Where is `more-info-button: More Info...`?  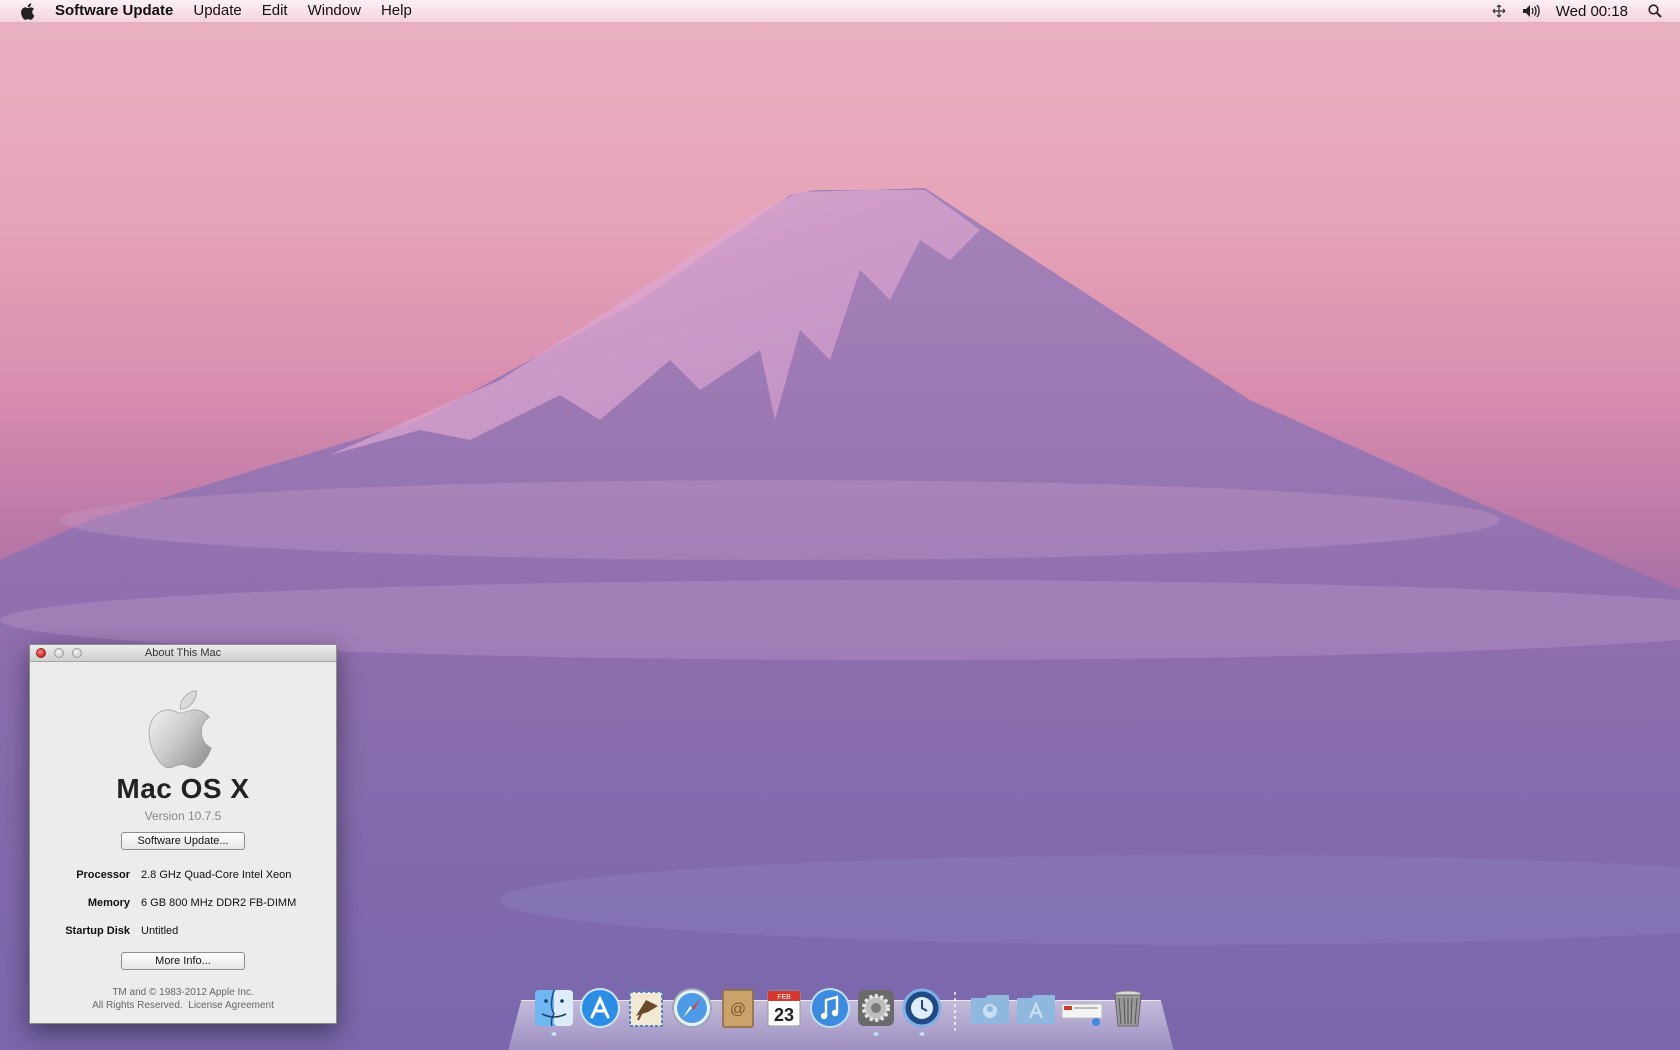 more-info-button: More Info... is located at coordinates (183, 961).